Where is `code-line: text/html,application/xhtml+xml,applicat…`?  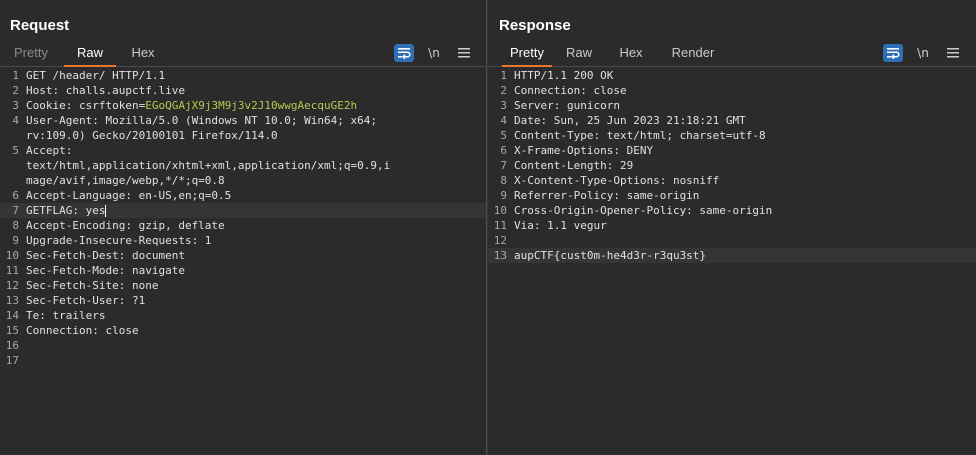 code-line: text/html,application/xhtml+xml,applicat… is located at coordinates (208, 165).